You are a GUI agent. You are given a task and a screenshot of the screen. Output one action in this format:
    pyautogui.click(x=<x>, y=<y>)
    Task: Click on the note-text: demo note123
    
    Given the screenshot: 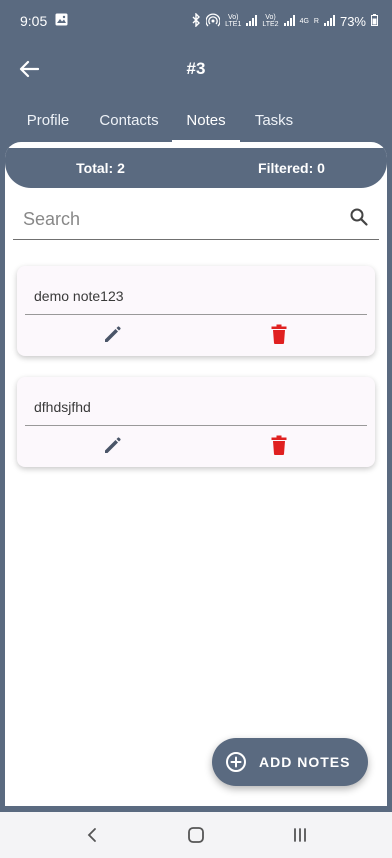 What is the action you would take?
    pyautogui.click(x=79, y=296)
    